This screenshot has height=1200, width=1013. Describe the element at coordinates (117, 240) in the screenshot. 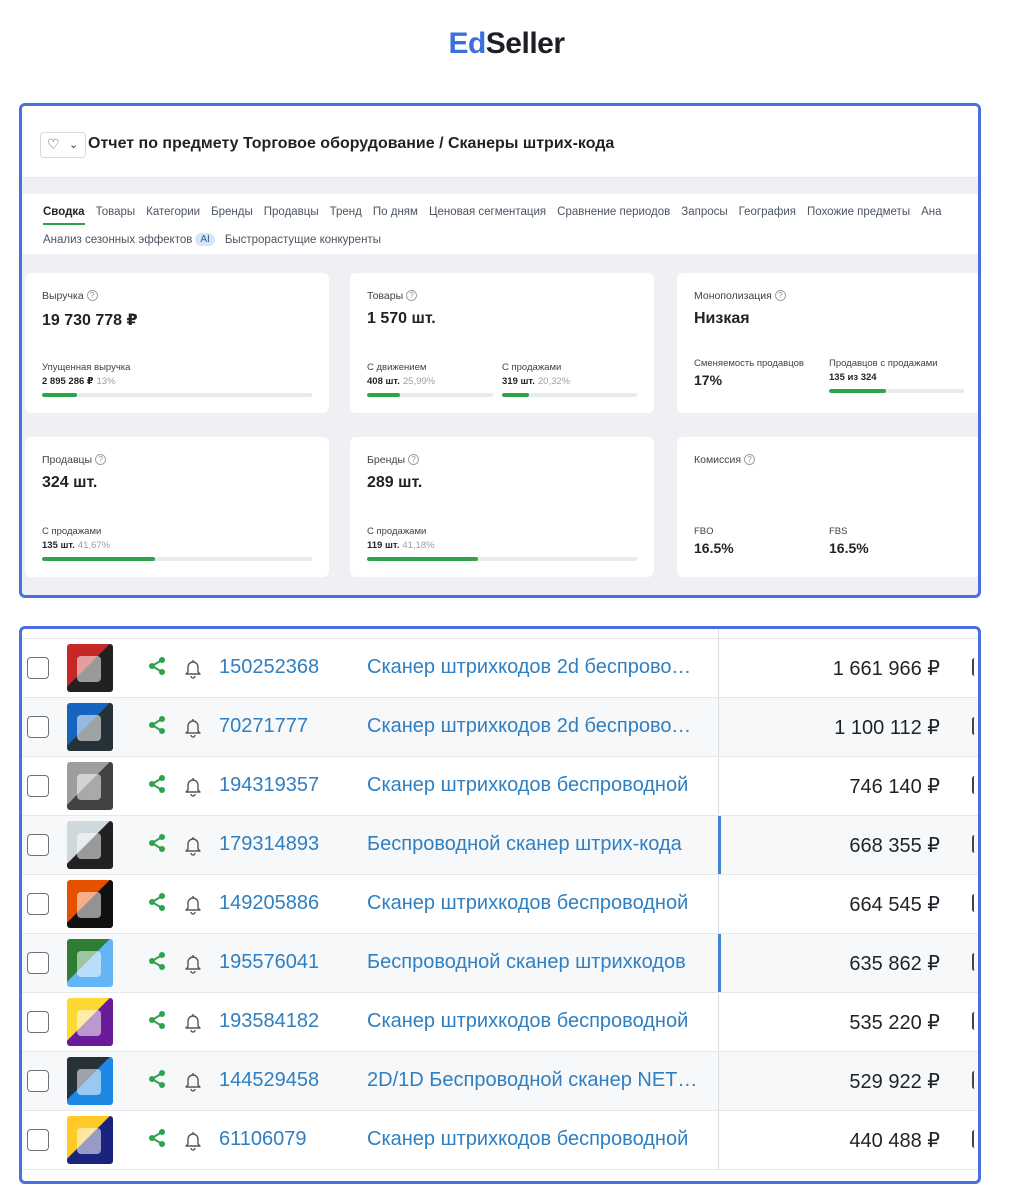

I see `tab-seasonal-effects: Анализ сезонных эффектов` at that location.